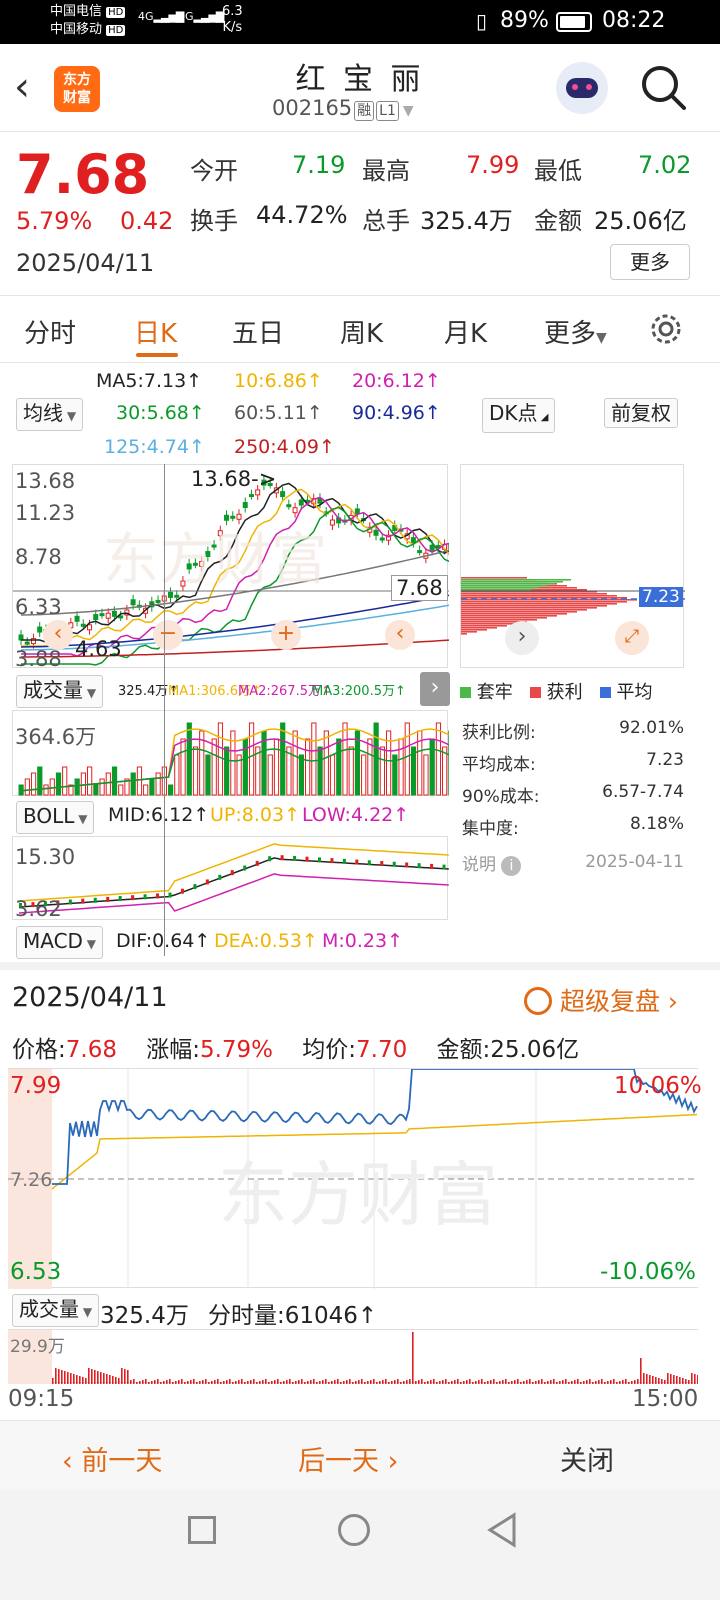 The height and width of the screenshot is (1600, 720). What do you see at coordinates (56, 1310) in the screenshot?
I see `intraday-volume-select: 成交量 ▼` at bounding box center [56, 1310].